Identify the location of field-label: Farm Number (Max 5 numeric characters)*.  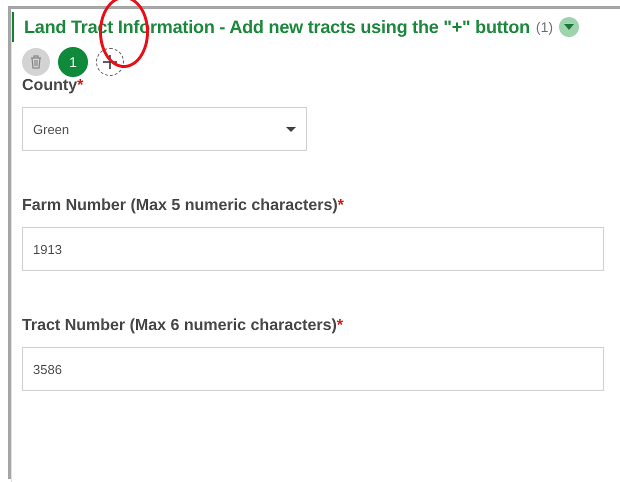
(183, 206).